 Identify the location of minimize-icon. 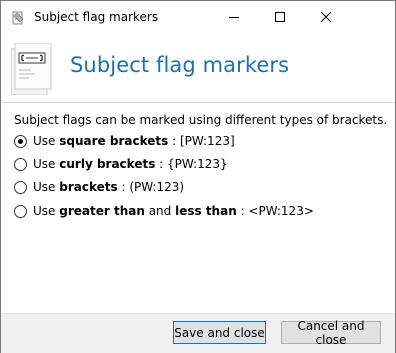
(234, 17).